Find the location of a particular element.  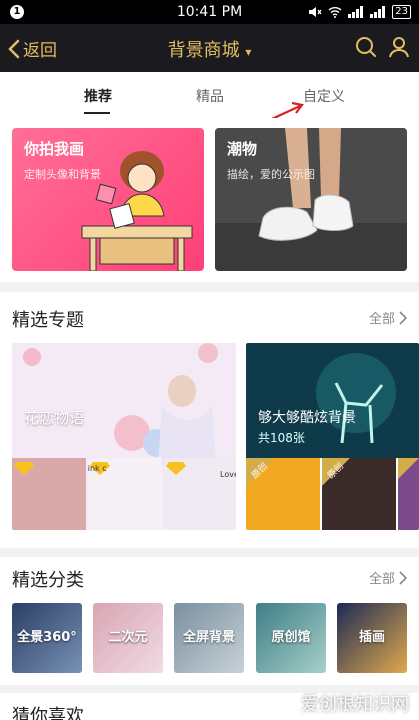

banner-title: 潮物 is located at coordinates (242, 149).